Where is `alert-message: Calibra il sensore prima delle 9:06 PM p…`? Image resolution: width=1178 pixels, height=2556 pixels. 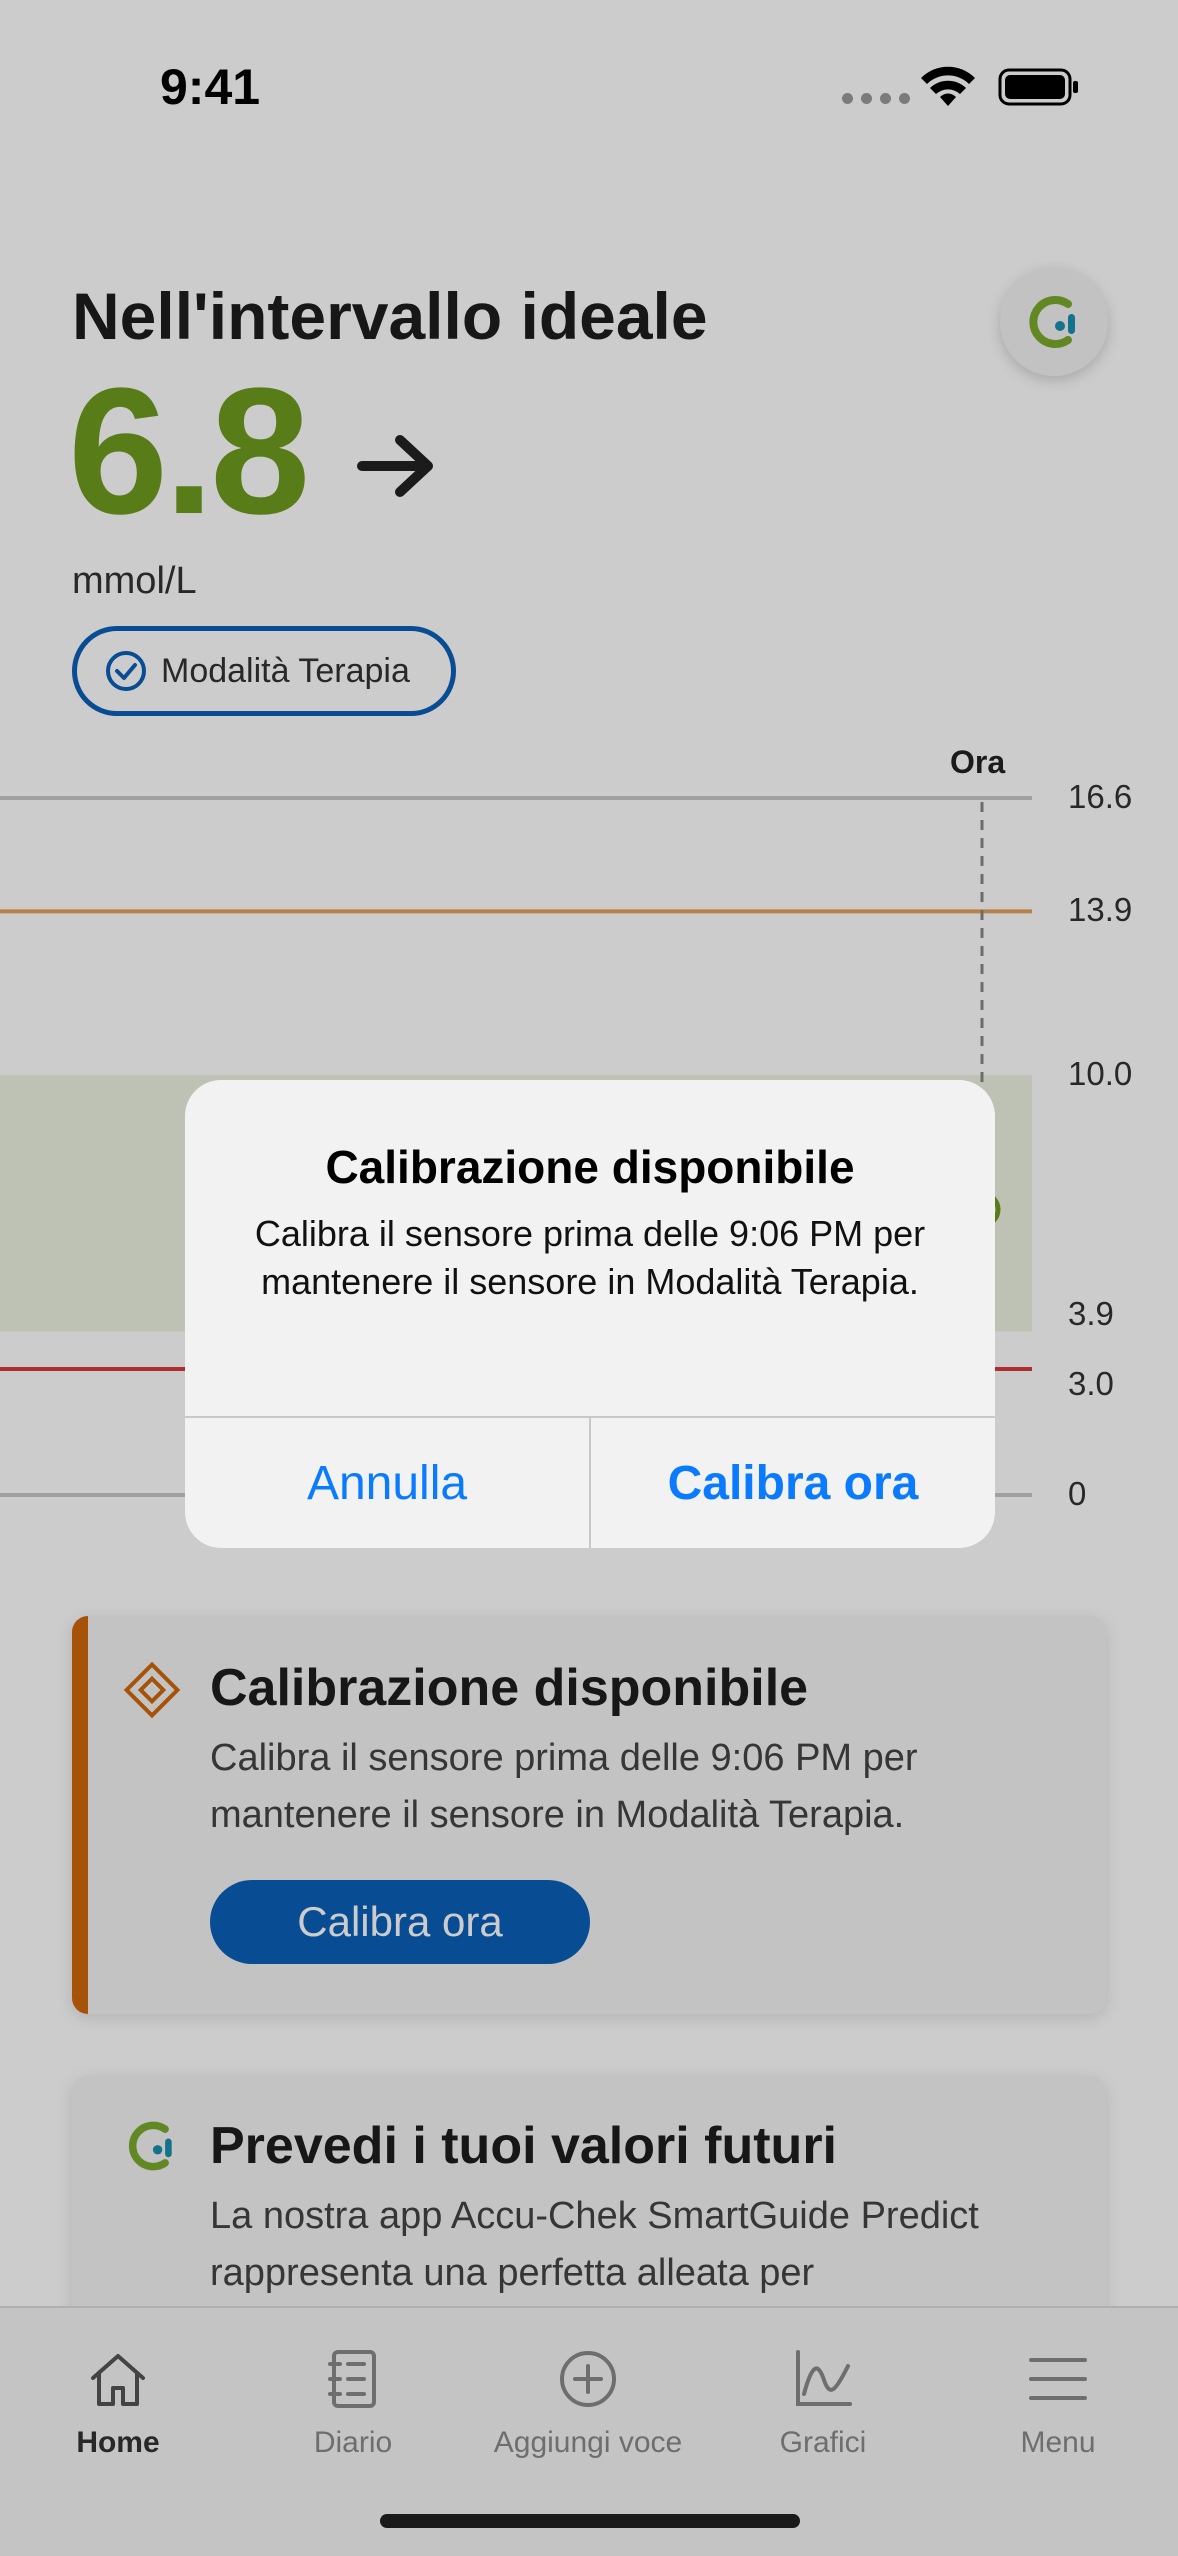
alert-message: Calibra il sensore prima delle 9:06 PM p… is located at coordinates (590, 1257).